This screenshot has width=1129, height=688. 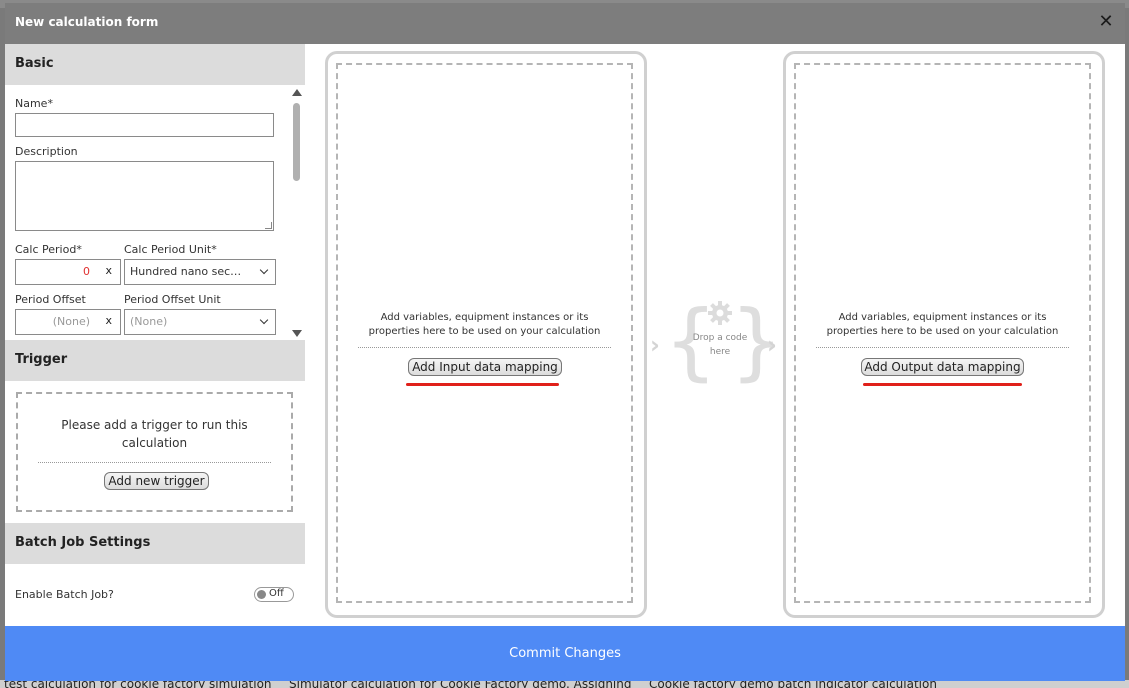 What do you see at coordinates (200, 322) in the screenshot?
I see `period-offset-unit-select: (None)` at bounding box center [200, 322].